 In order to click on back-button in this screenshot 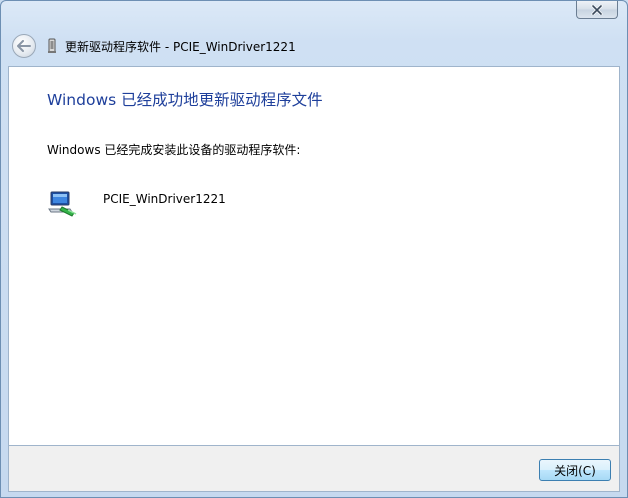, I will do `click(24, 46)`.